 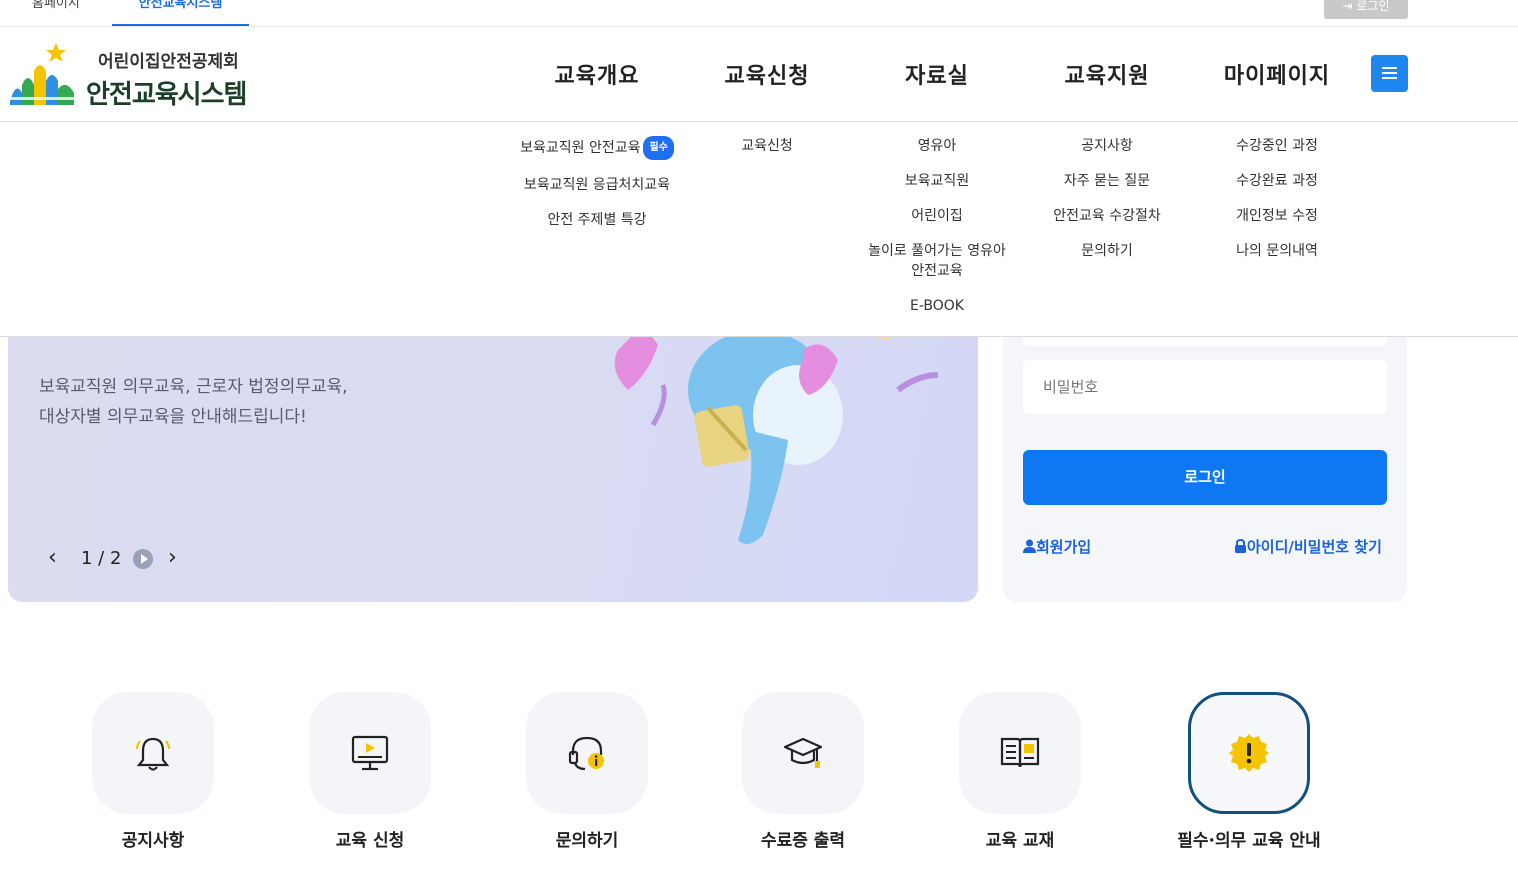 What do you see at coordinates (166, 95) in the screenshot?
I see `logo-title: 안전교육시스템` at bounding box center [166, 95].